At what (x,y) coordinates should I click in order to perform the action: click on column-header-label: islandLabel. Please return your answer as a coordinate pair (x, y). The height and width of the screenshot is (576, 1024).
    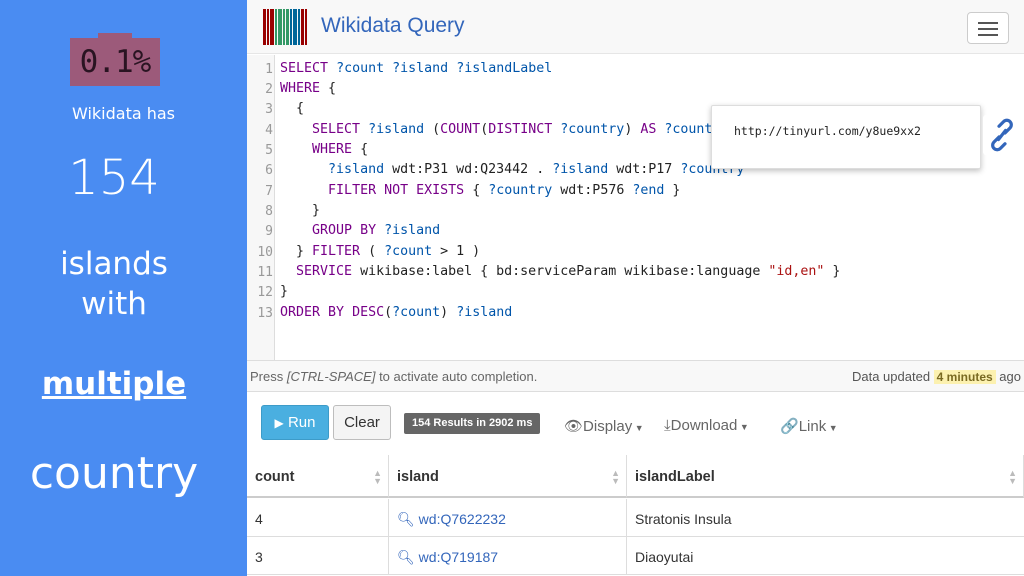
    Looking at the image, I should click on (675, 477).